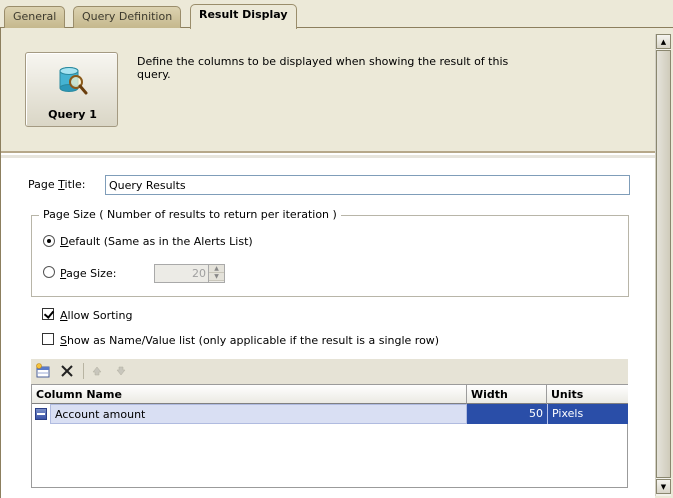  What do you see at coordinates (663, 41) in the screenshot?
I see `scroll-up-icon: ▲` at bounding box center [663, 41].